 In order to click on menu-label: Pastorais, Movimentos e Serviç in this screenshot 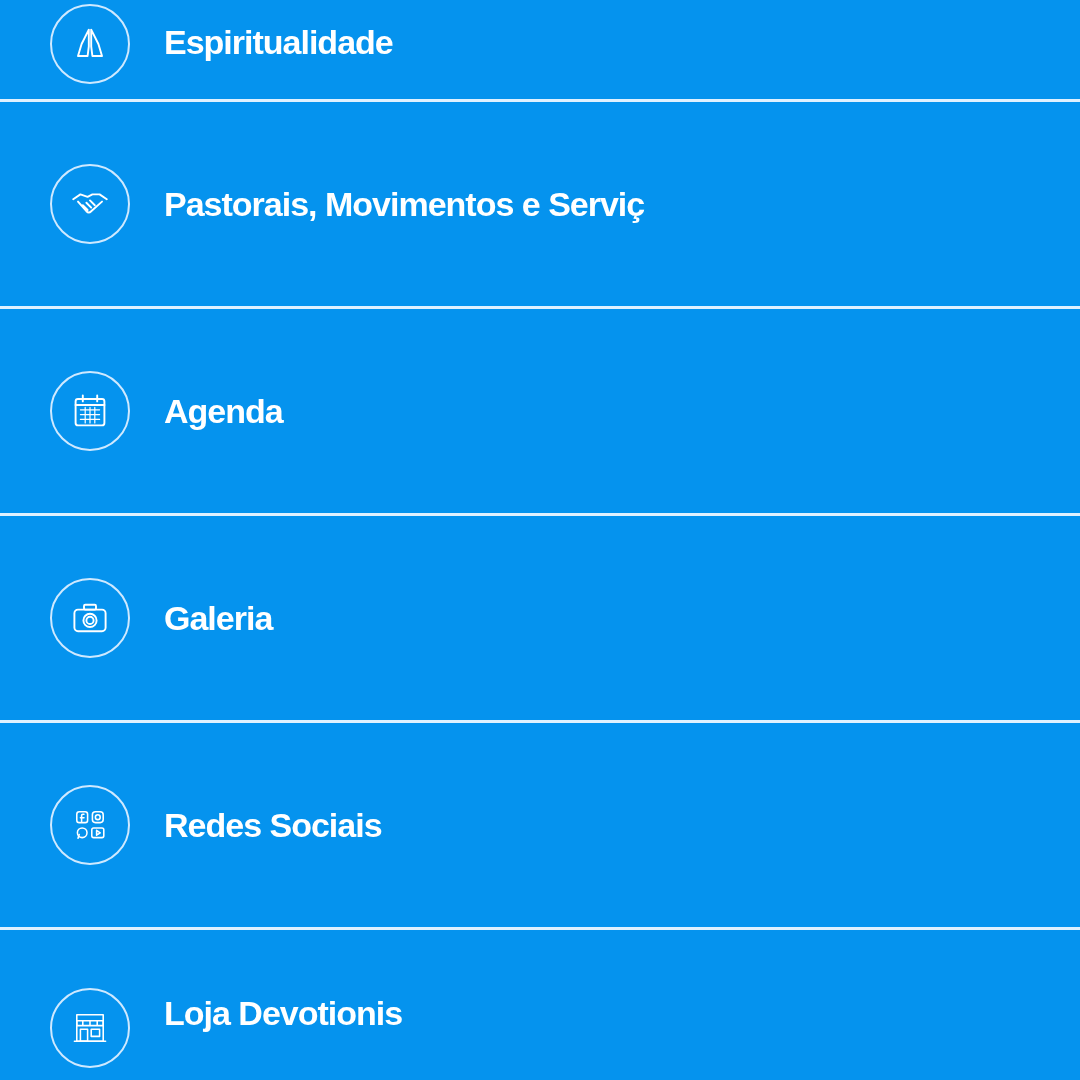, I will do `click(404, 204)`.